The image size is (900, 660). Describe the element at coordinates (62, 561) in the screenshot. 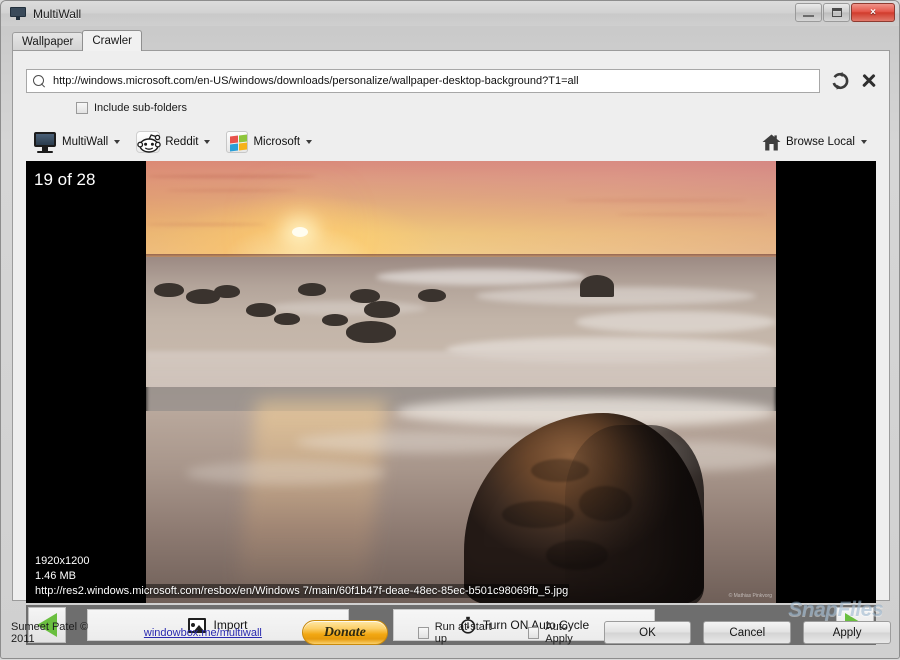

I see `image-resolution: 1920x1200` at that location.